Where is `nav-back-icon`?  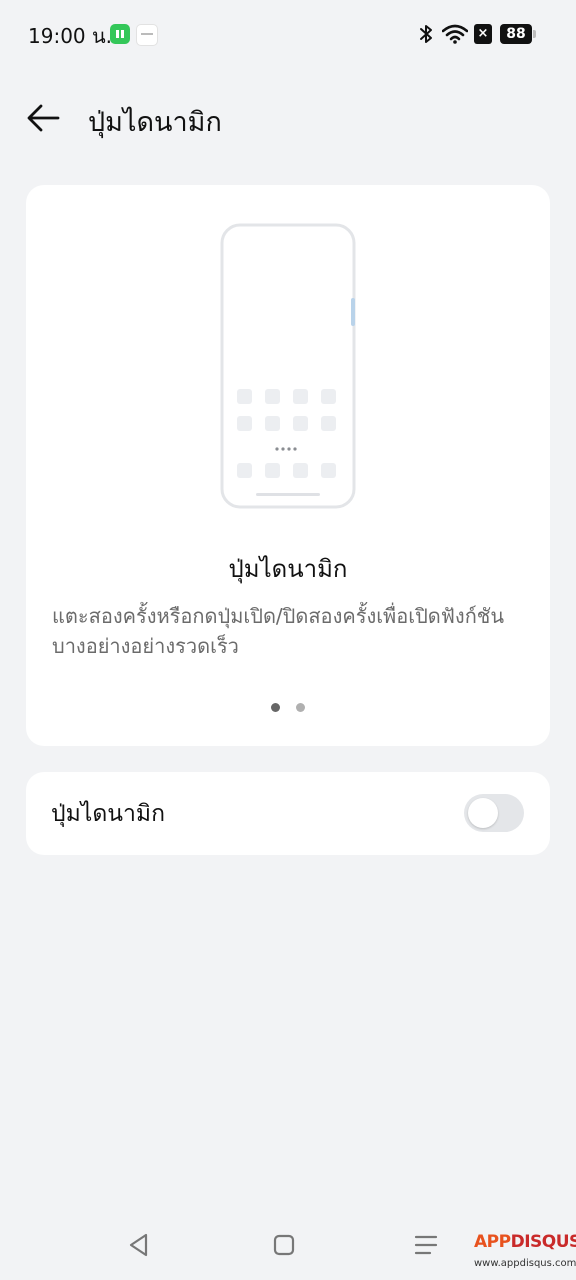
nav-back-icon is located at coordinates (139, 1245).